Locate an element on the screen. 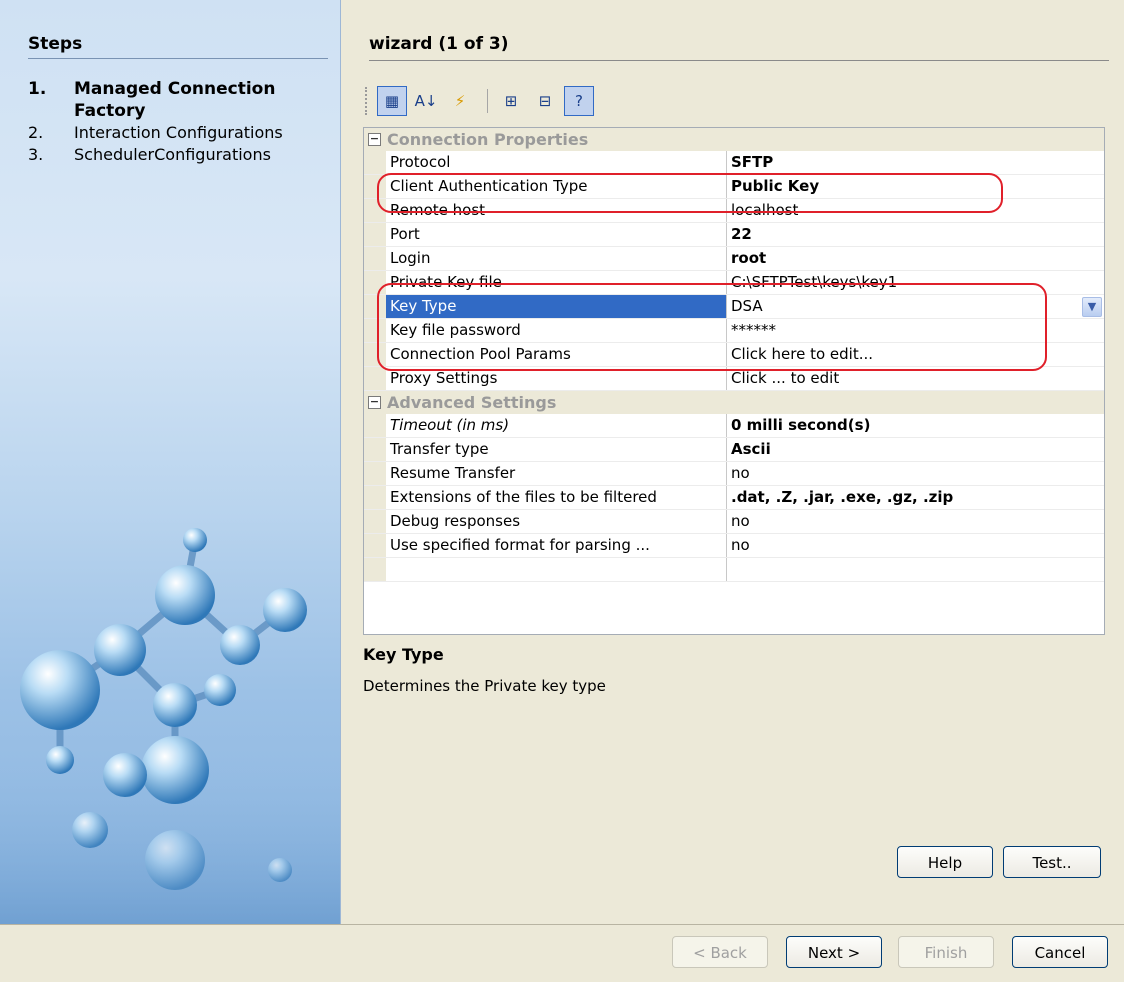 This screenshot has width=1124, height=982. property-row-key-file-password: Key file password ****** is located at coordinates (734, 331).